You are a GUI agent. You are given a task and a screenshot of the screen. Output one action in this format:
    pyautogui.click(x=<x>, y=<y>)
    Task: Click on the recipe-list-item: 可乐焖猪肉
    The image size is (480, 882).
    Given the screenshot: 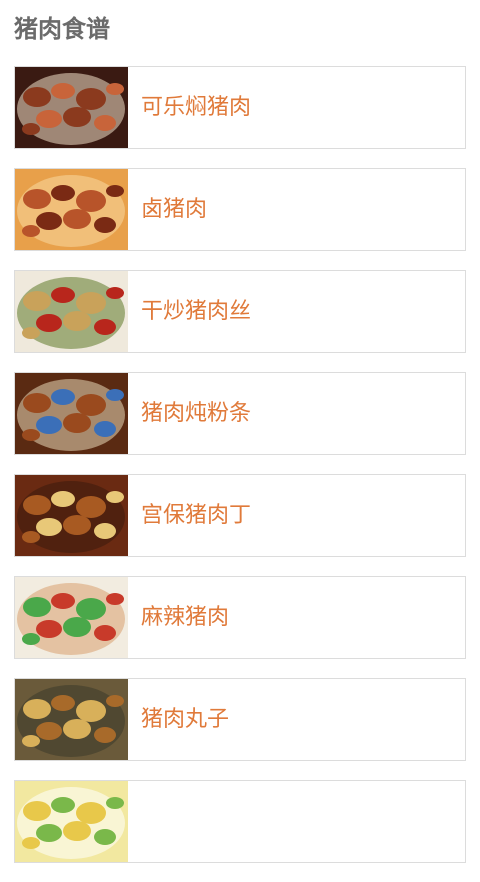 What is the action you would take?
    pyautogui.click(x=240, y=107)
    